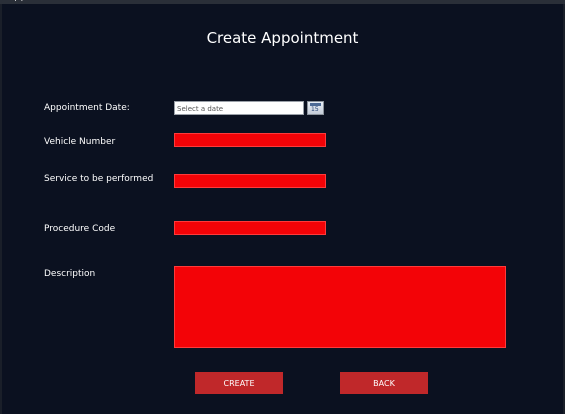 This screenshot has width=565, height=414. I want to click on back-button: BACK, so click(384, 383).